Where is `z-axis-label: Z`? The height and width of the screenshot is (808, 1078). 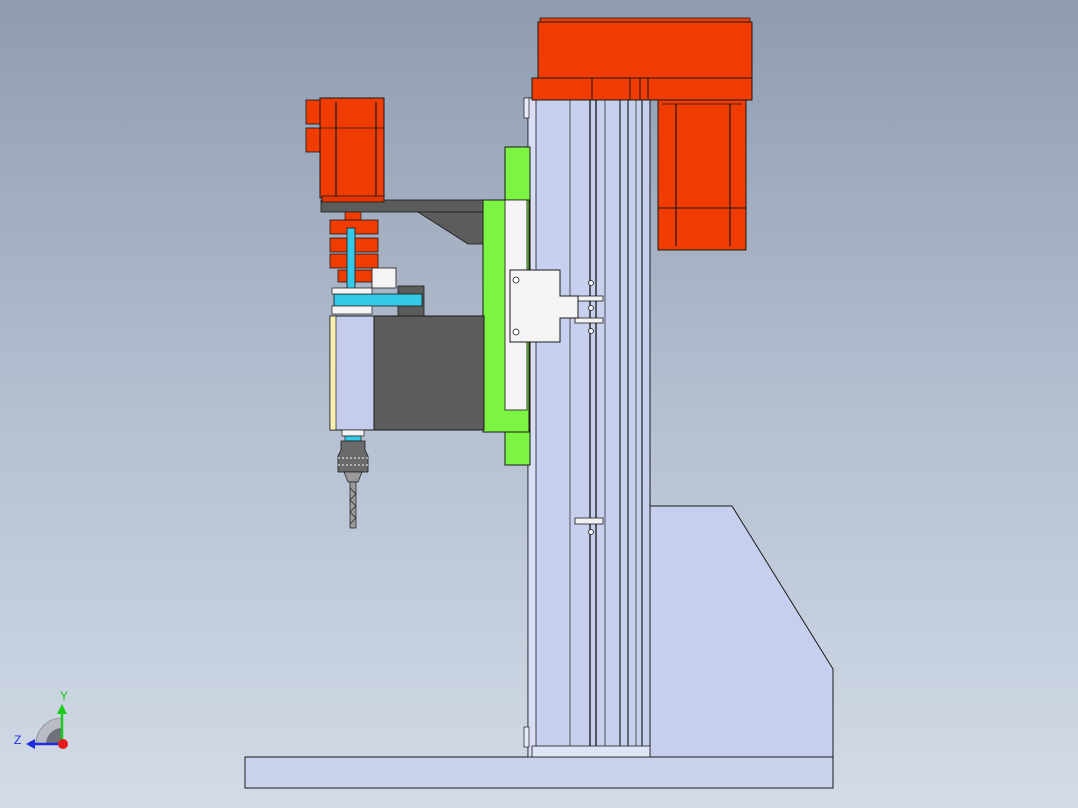 z-axis-label: Z is located at coordinates (17, 740).